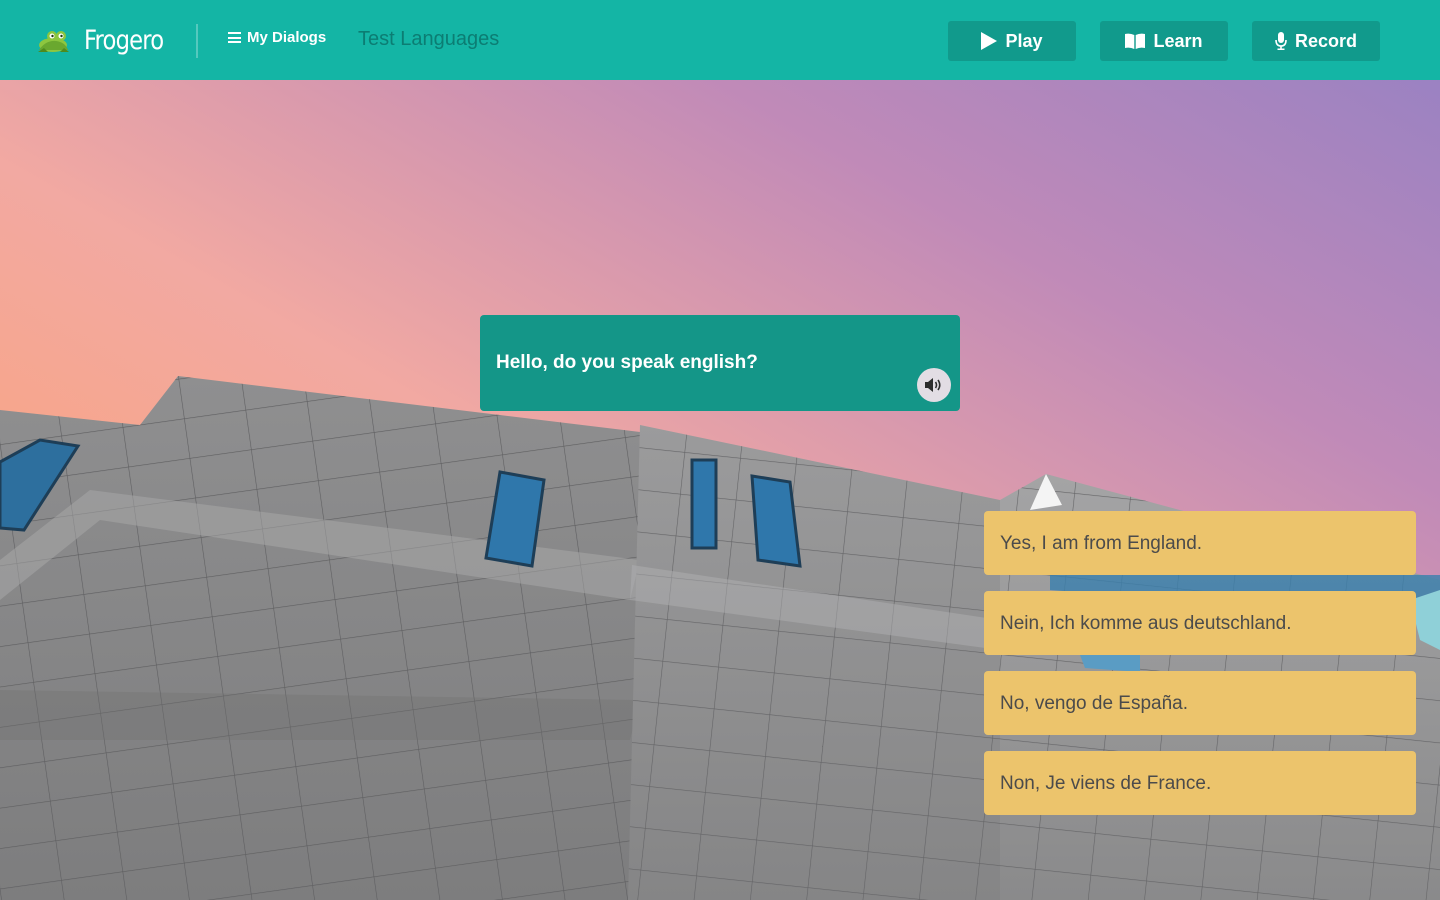  I want to click on learn-label: Learn, so click(1178, 40).